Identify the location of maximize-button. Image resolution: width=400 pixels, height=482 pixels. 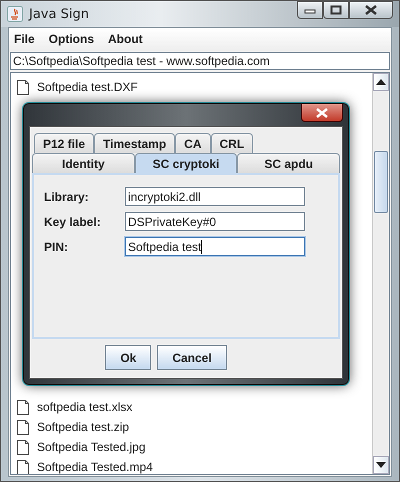
(336, 10).